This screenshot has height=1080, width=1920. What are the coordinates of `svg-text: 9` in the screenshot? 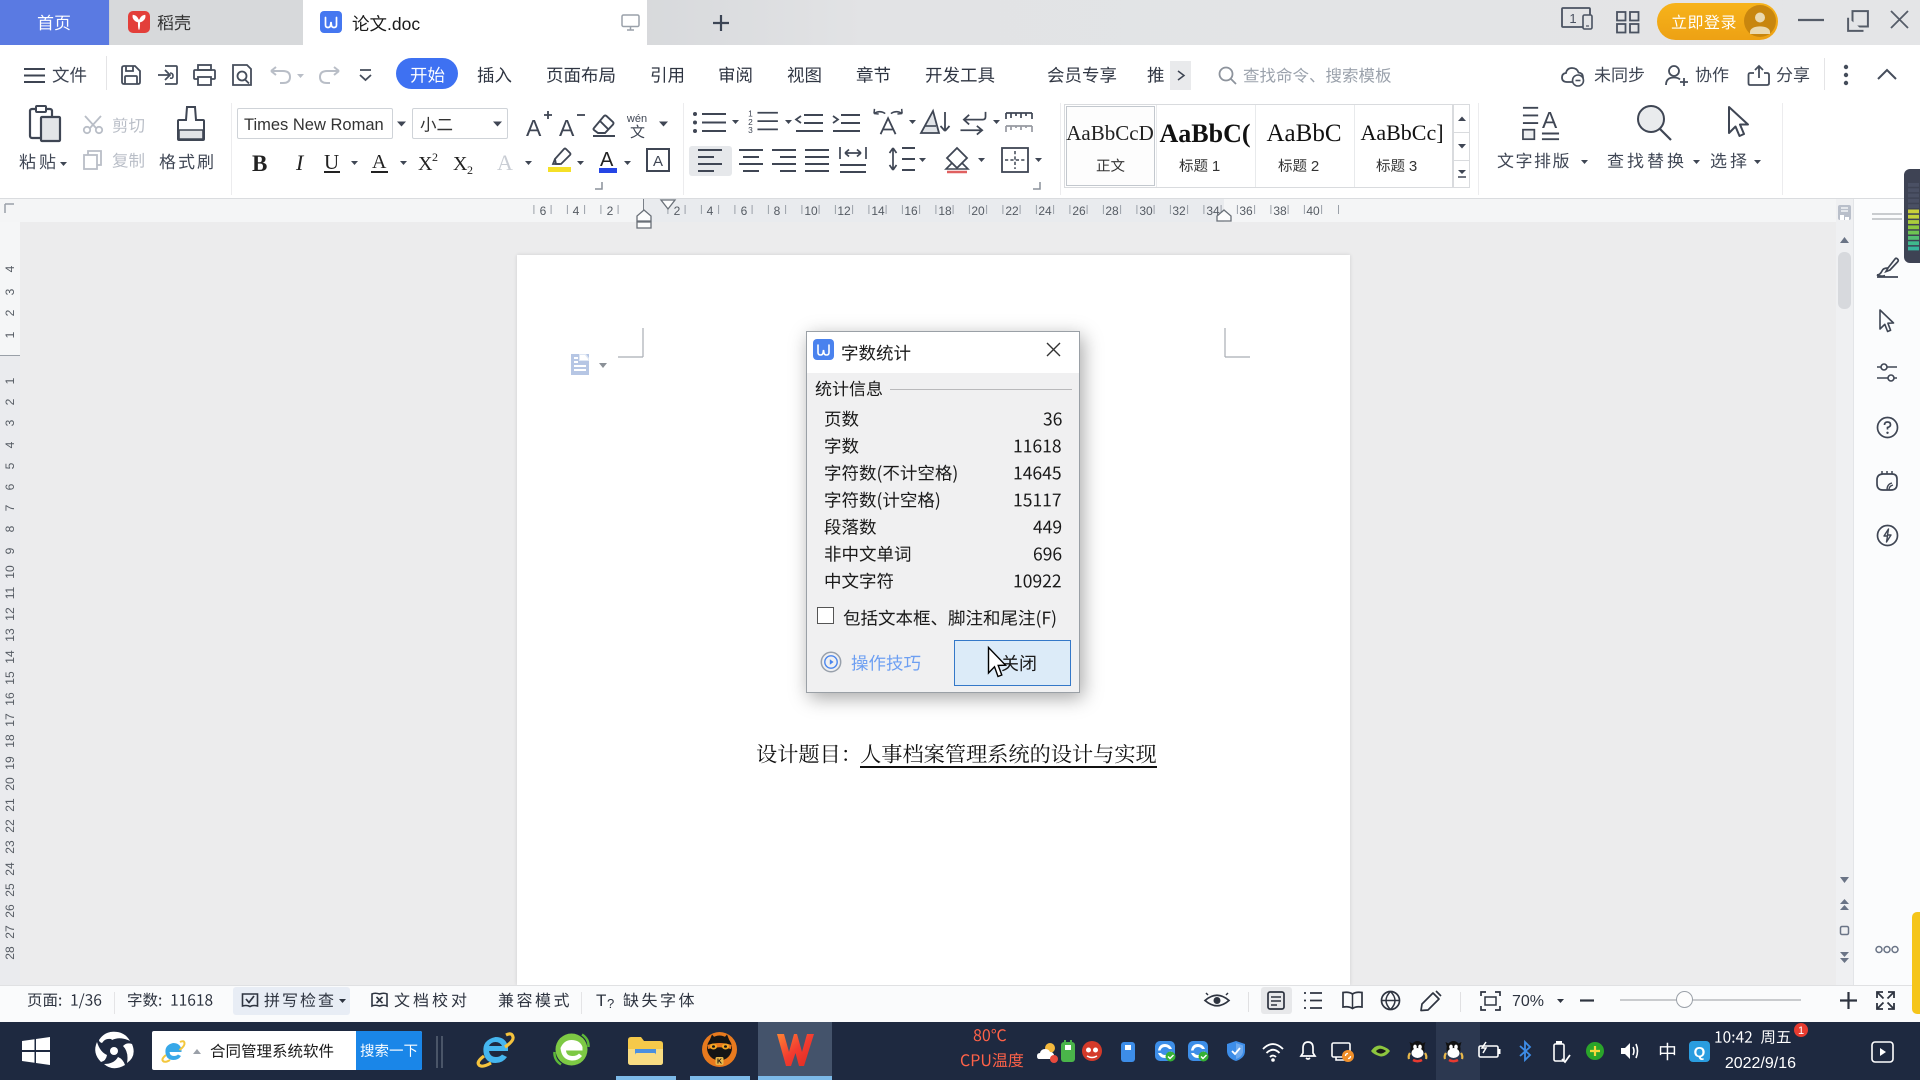 It's located at (10, 550).